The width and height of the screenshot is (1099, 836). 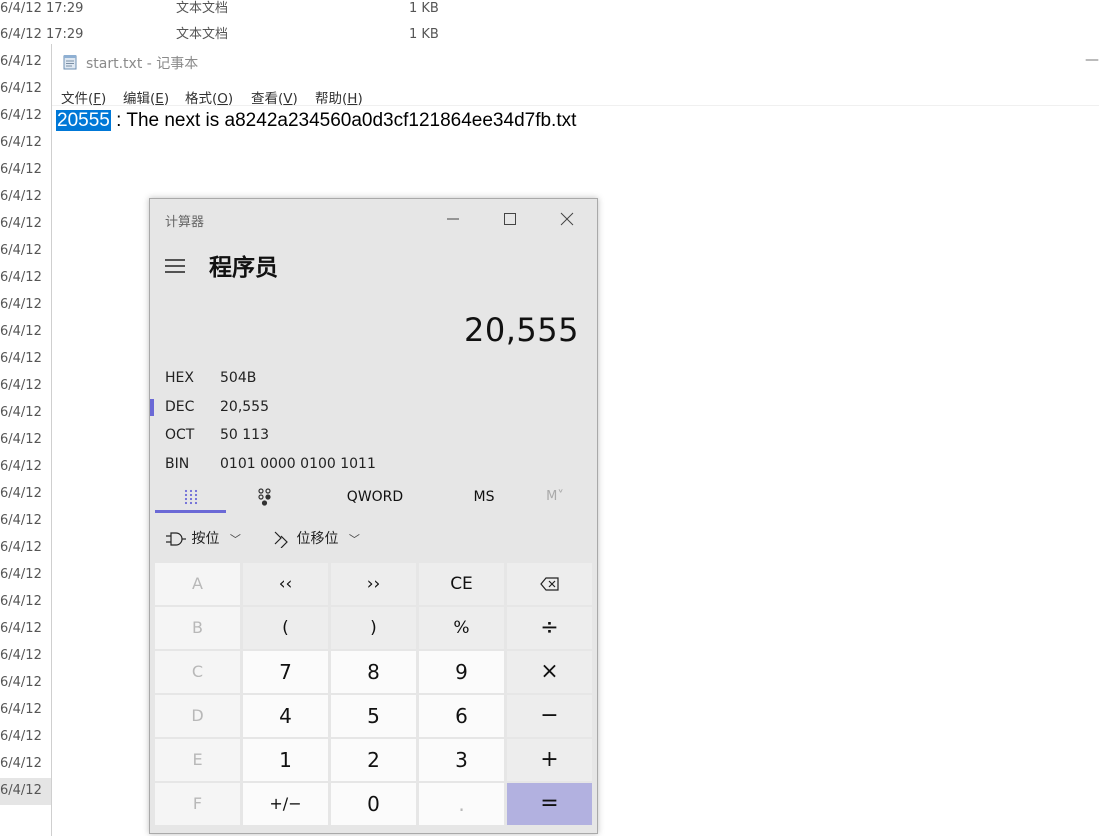 I want to click on menu-file: 文件(F), so click(x=83, y=97).